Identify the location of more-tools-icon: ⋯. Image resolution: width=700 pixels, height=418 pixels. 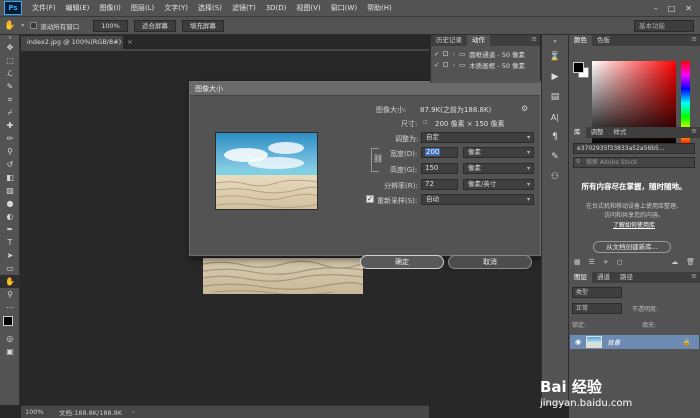
(10, 307).